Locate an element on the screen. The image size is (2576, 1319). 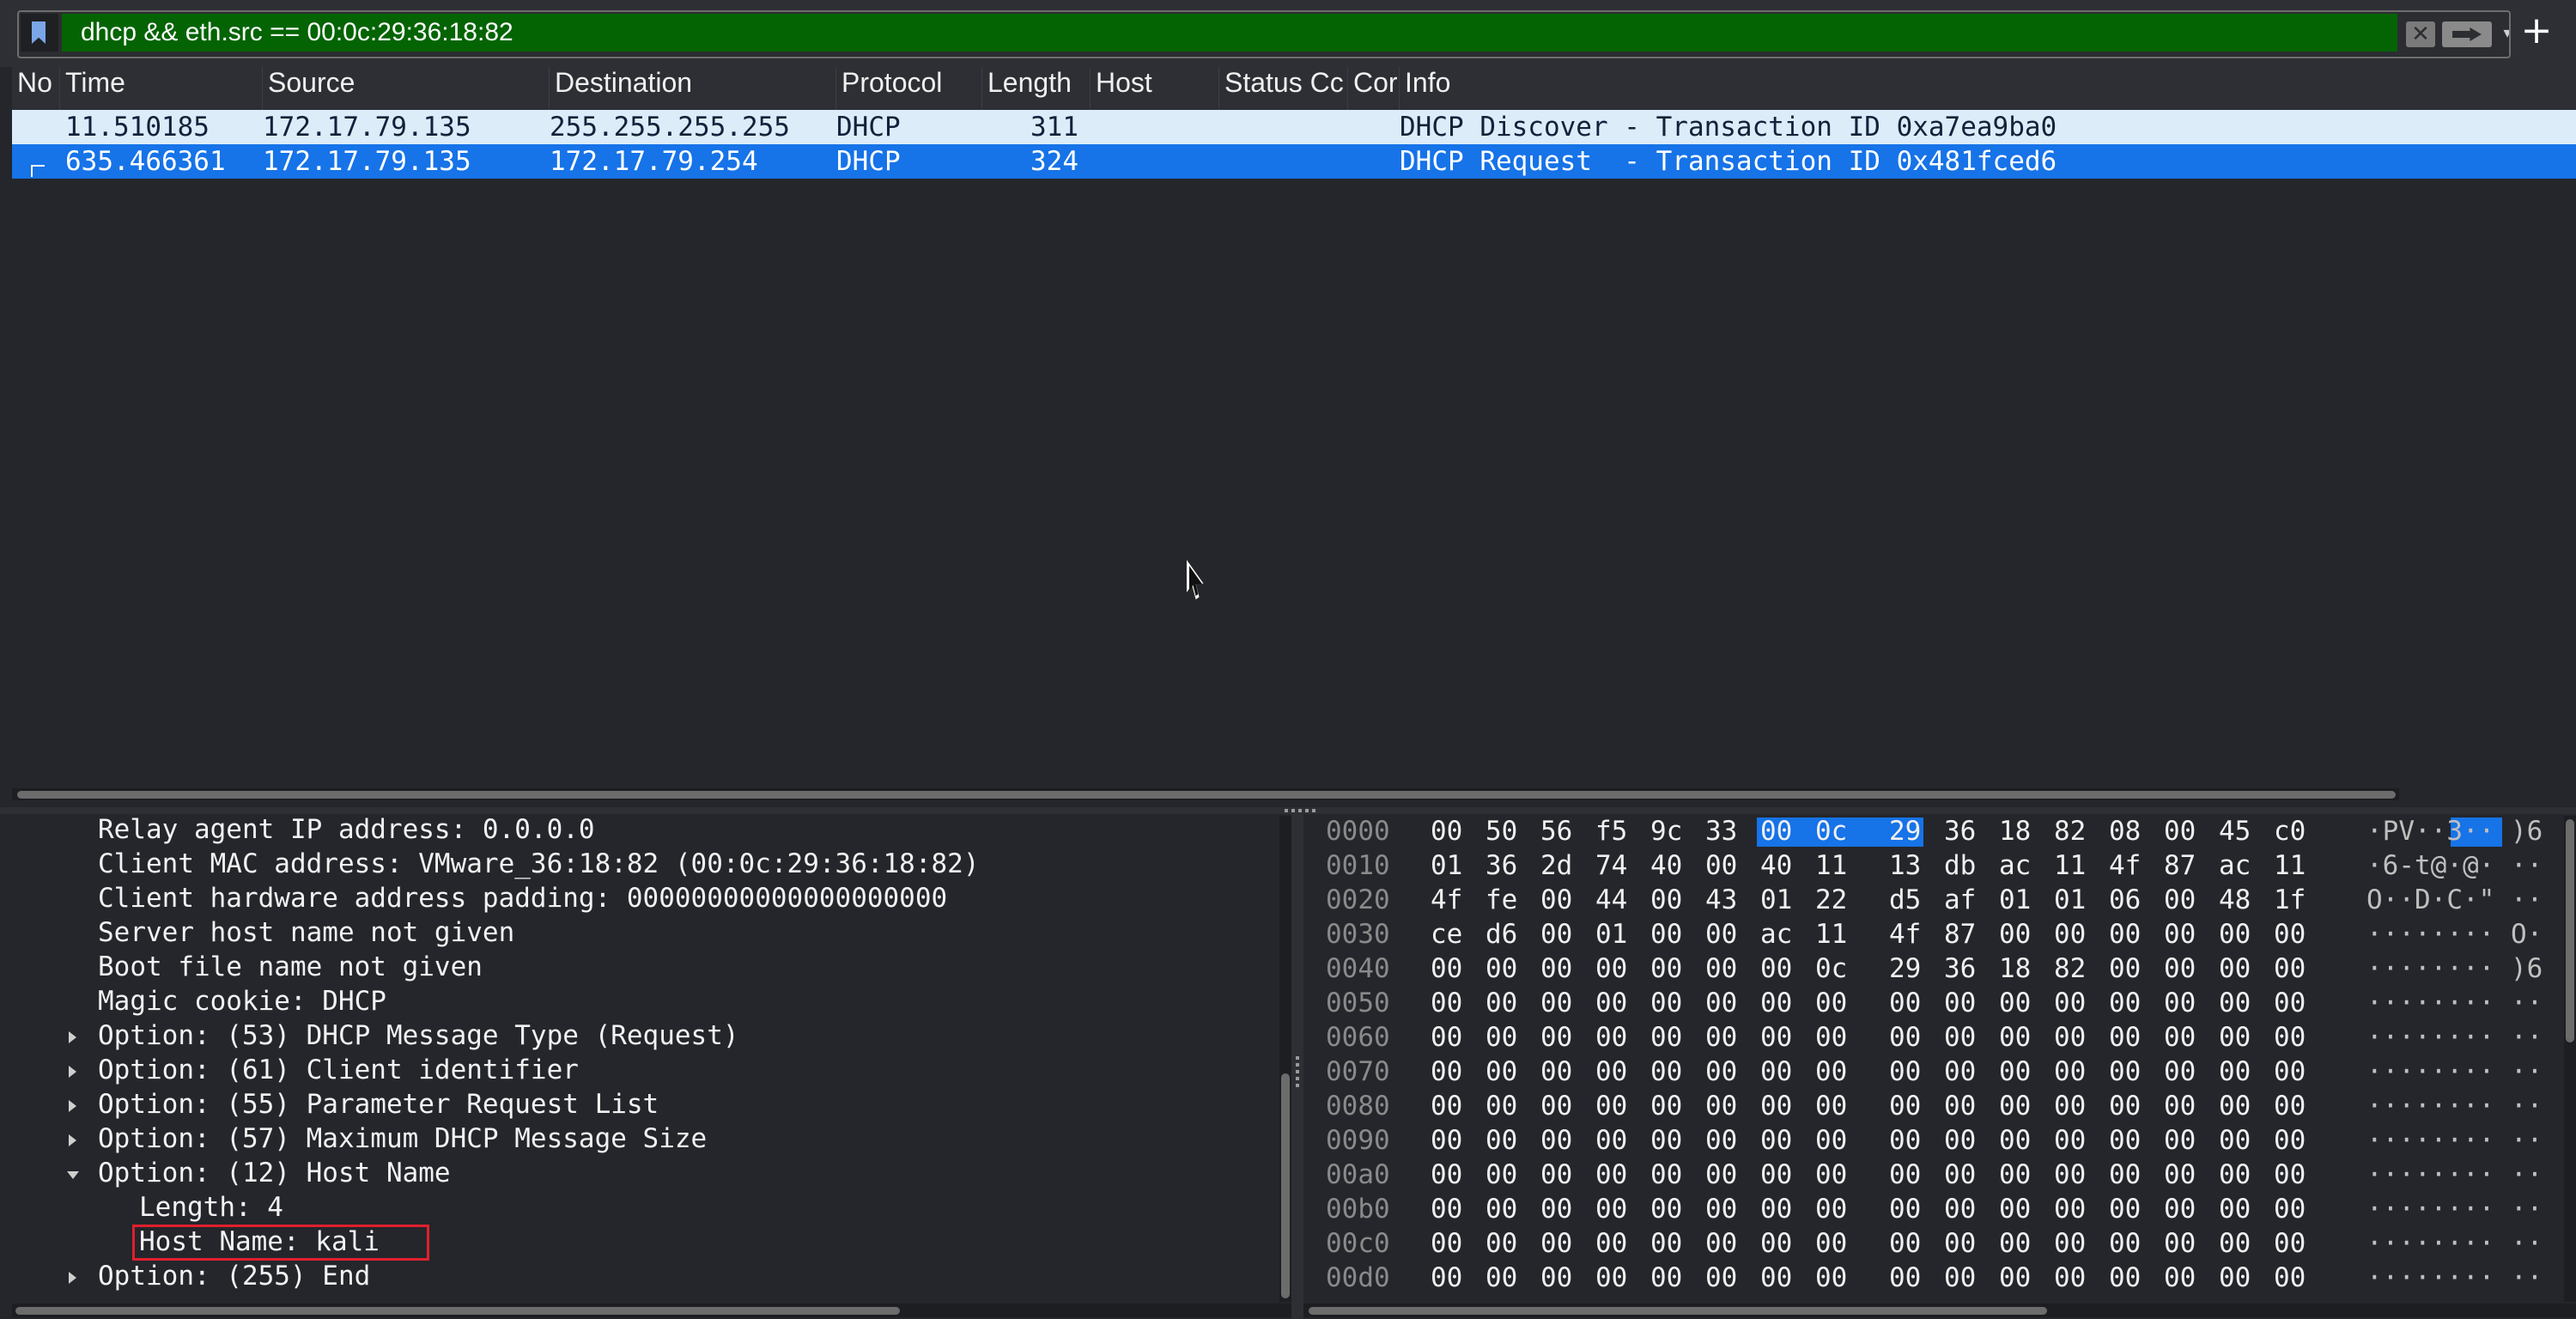
recent-filters-dropdown: ▾ is located at coordinates (2503, 33).